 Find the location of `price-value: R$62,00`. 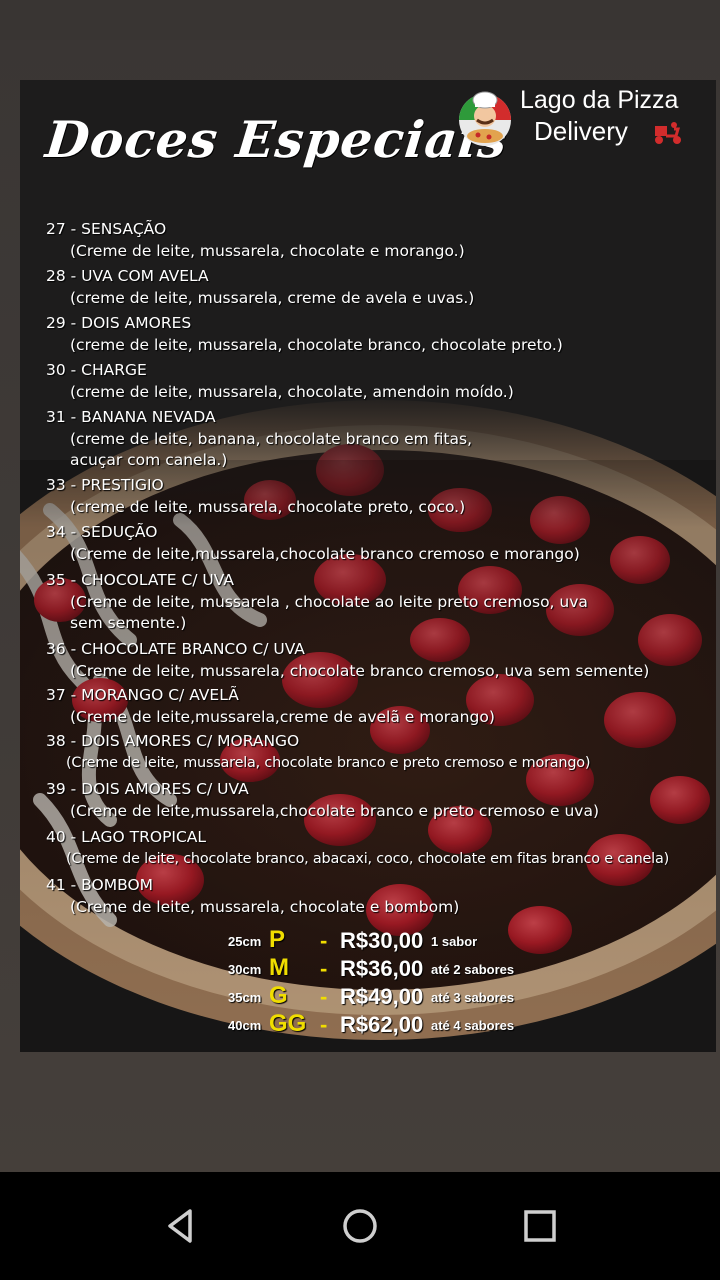

price-value: R$62,00 is located at coordinates (382, 1024).